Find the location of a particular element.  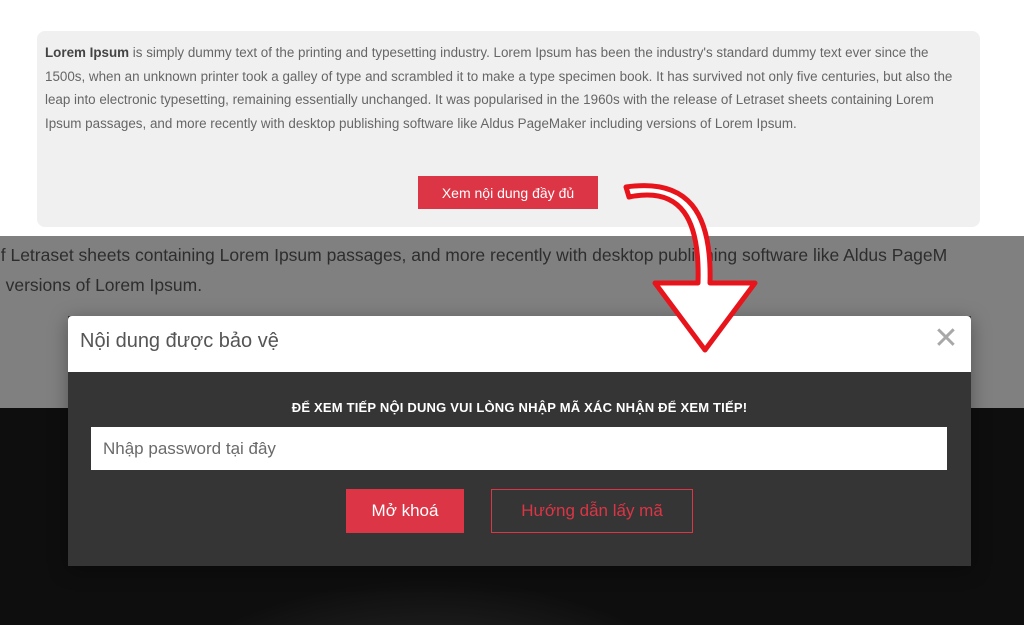

modal-header: Nội dung được bảo vệ ✕ is located at coordinates (519, 344).